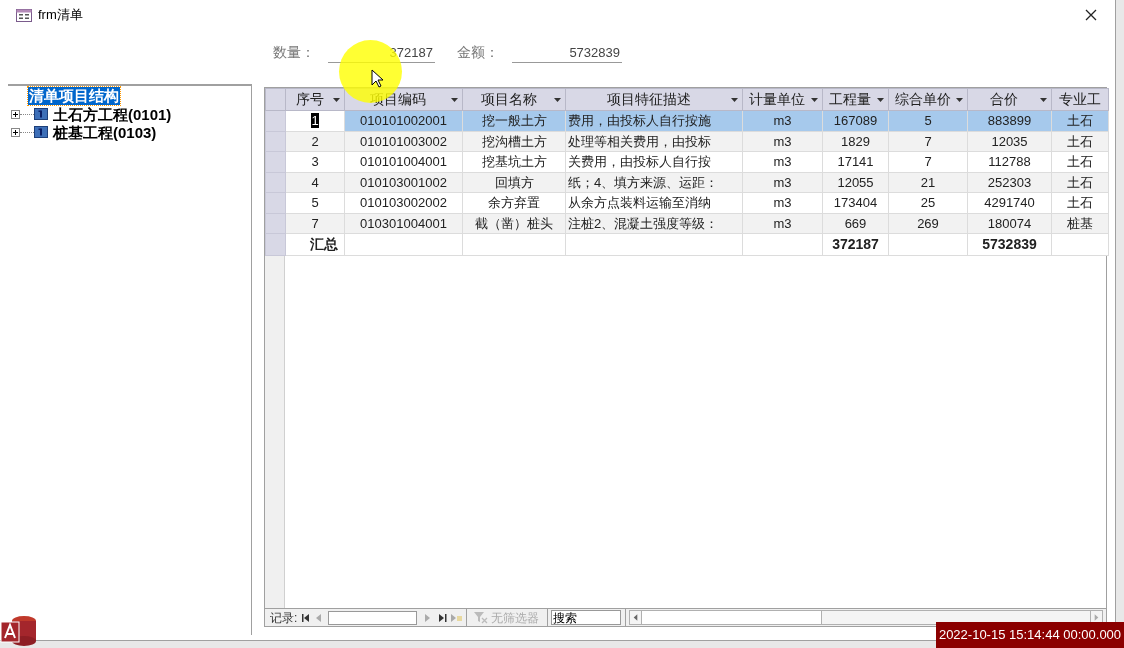 Image resolution: width=1124 pixels, height=648 pixels. I want to click on mouse-pointer-icon, so click(377, 78).